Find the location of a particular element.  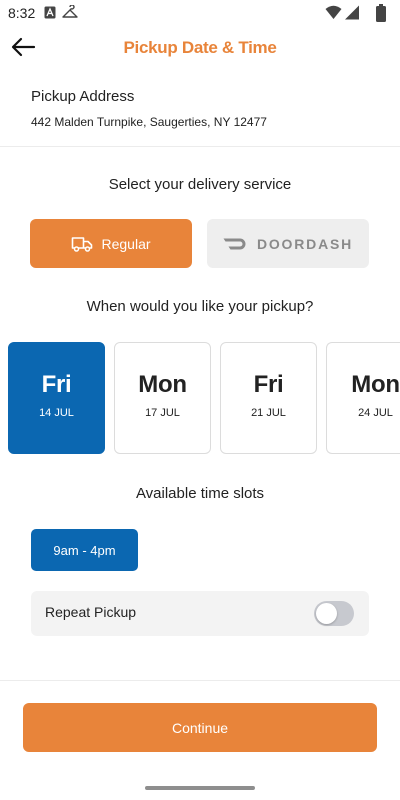

app-header: Pickup Date & Time is located at coordinates (200, 49).